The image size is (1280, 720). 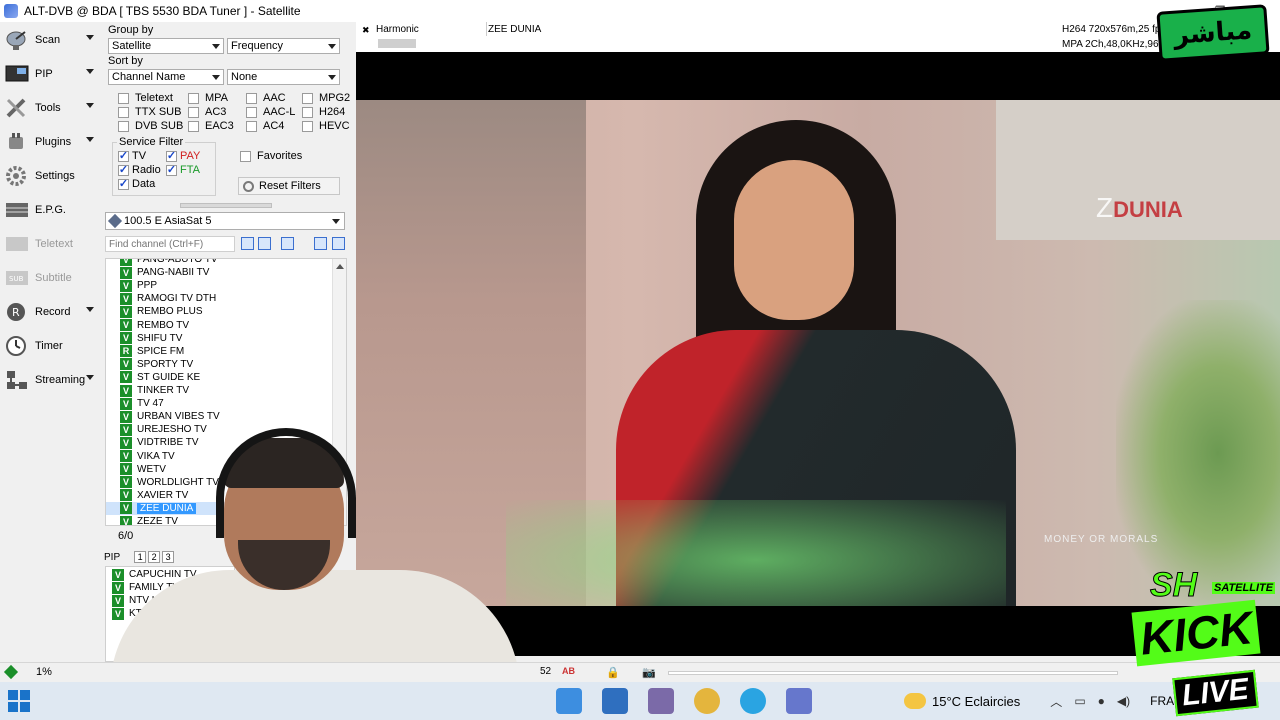 What do you see at coordinates (289, 186) in the screenshot?
I see `reset-filters-button: Reset Filters` at bounding box center [289, 186].